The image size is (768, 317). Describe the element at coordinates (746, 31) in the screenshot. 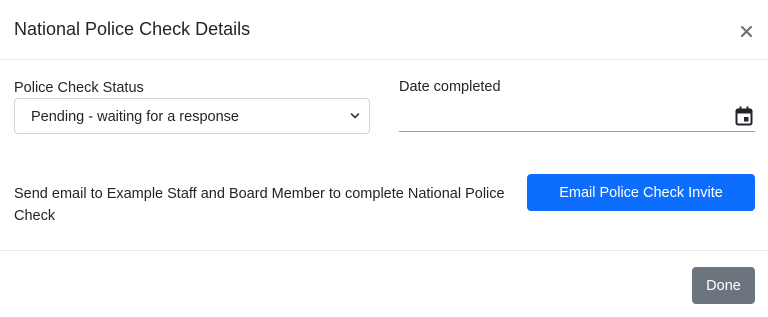

I see `close-icon` at that location.